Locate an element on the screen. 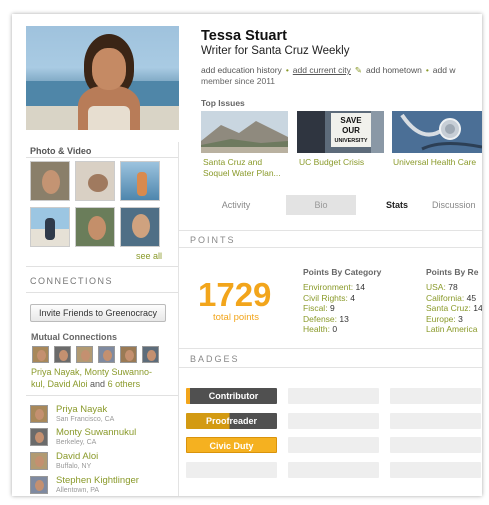 This screenshot has height=505, width=489. see-all-link: see all is located at coordinates (149, 256).